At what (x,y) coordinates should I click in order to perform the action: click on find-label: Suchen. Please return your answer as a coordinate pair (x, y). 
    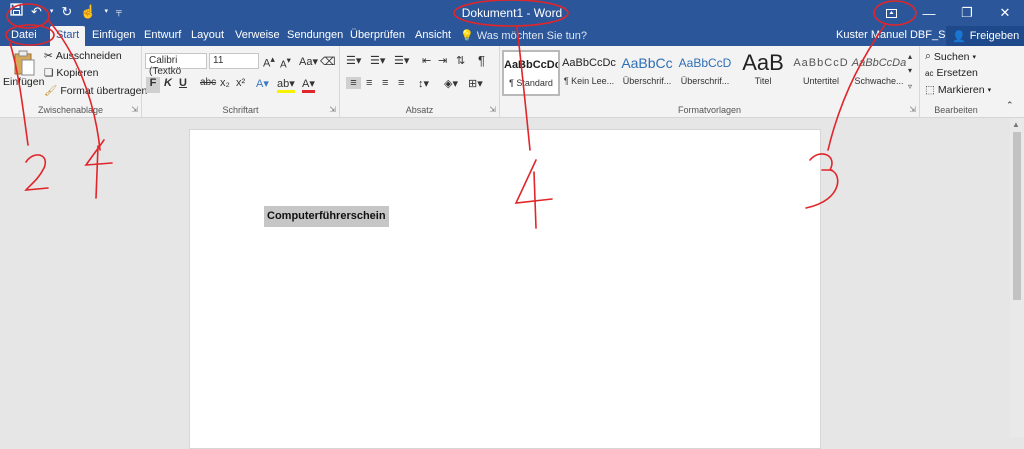
    Looking at the image, I should click on (951, 56).